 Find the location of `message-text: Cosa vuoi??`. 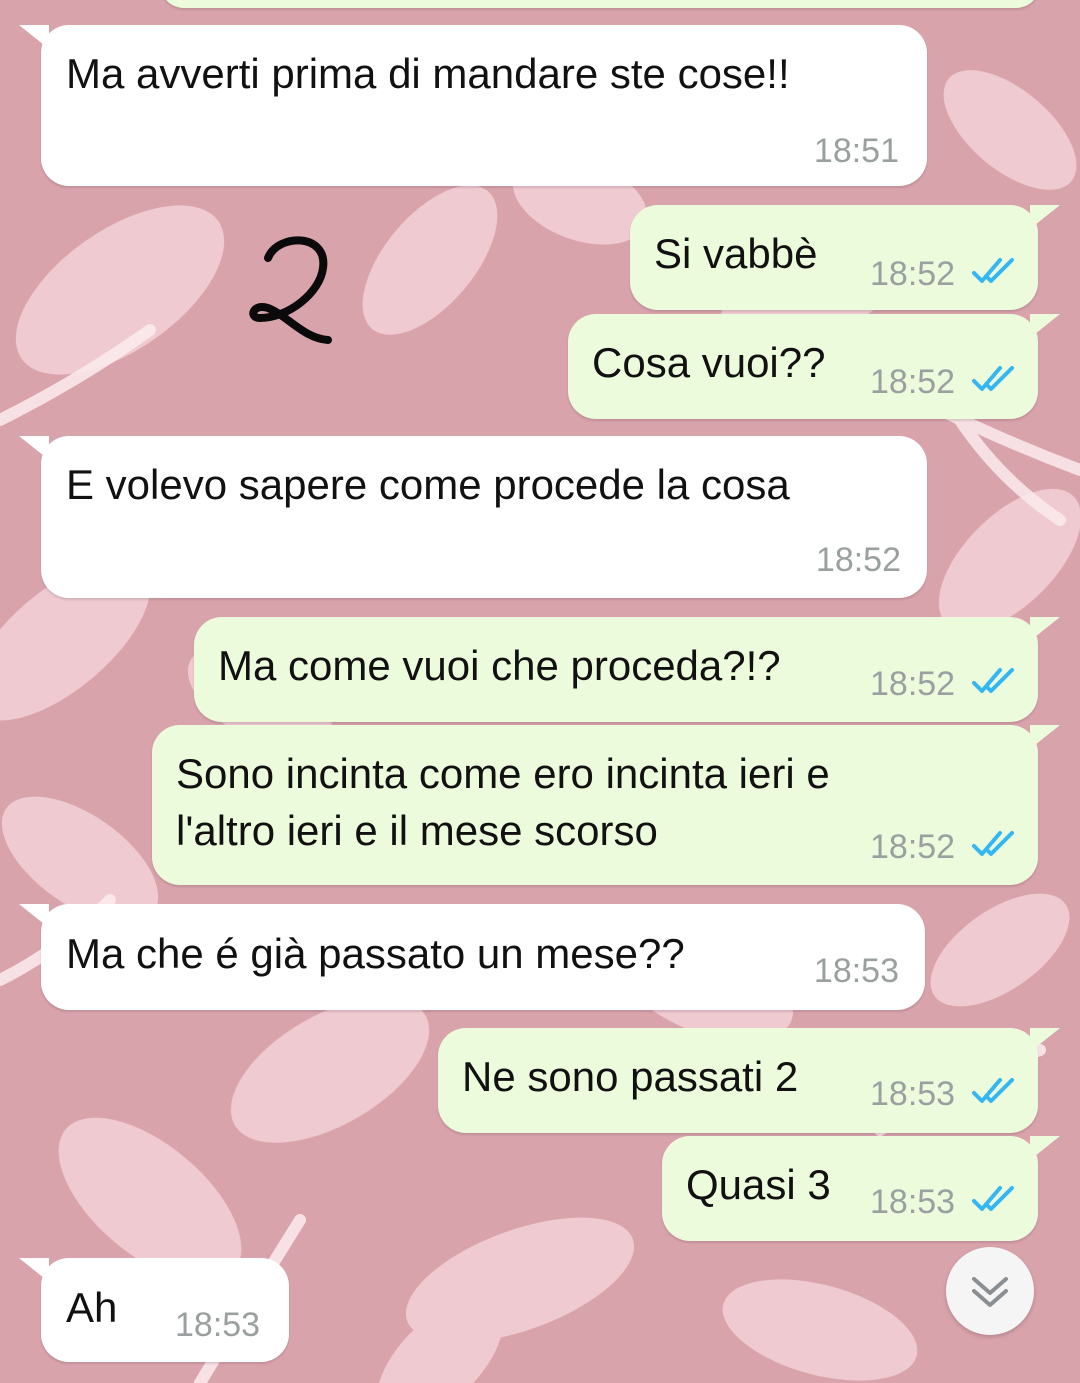

message-text: Cosa vuoi?? is located at coordinates (709, 362).